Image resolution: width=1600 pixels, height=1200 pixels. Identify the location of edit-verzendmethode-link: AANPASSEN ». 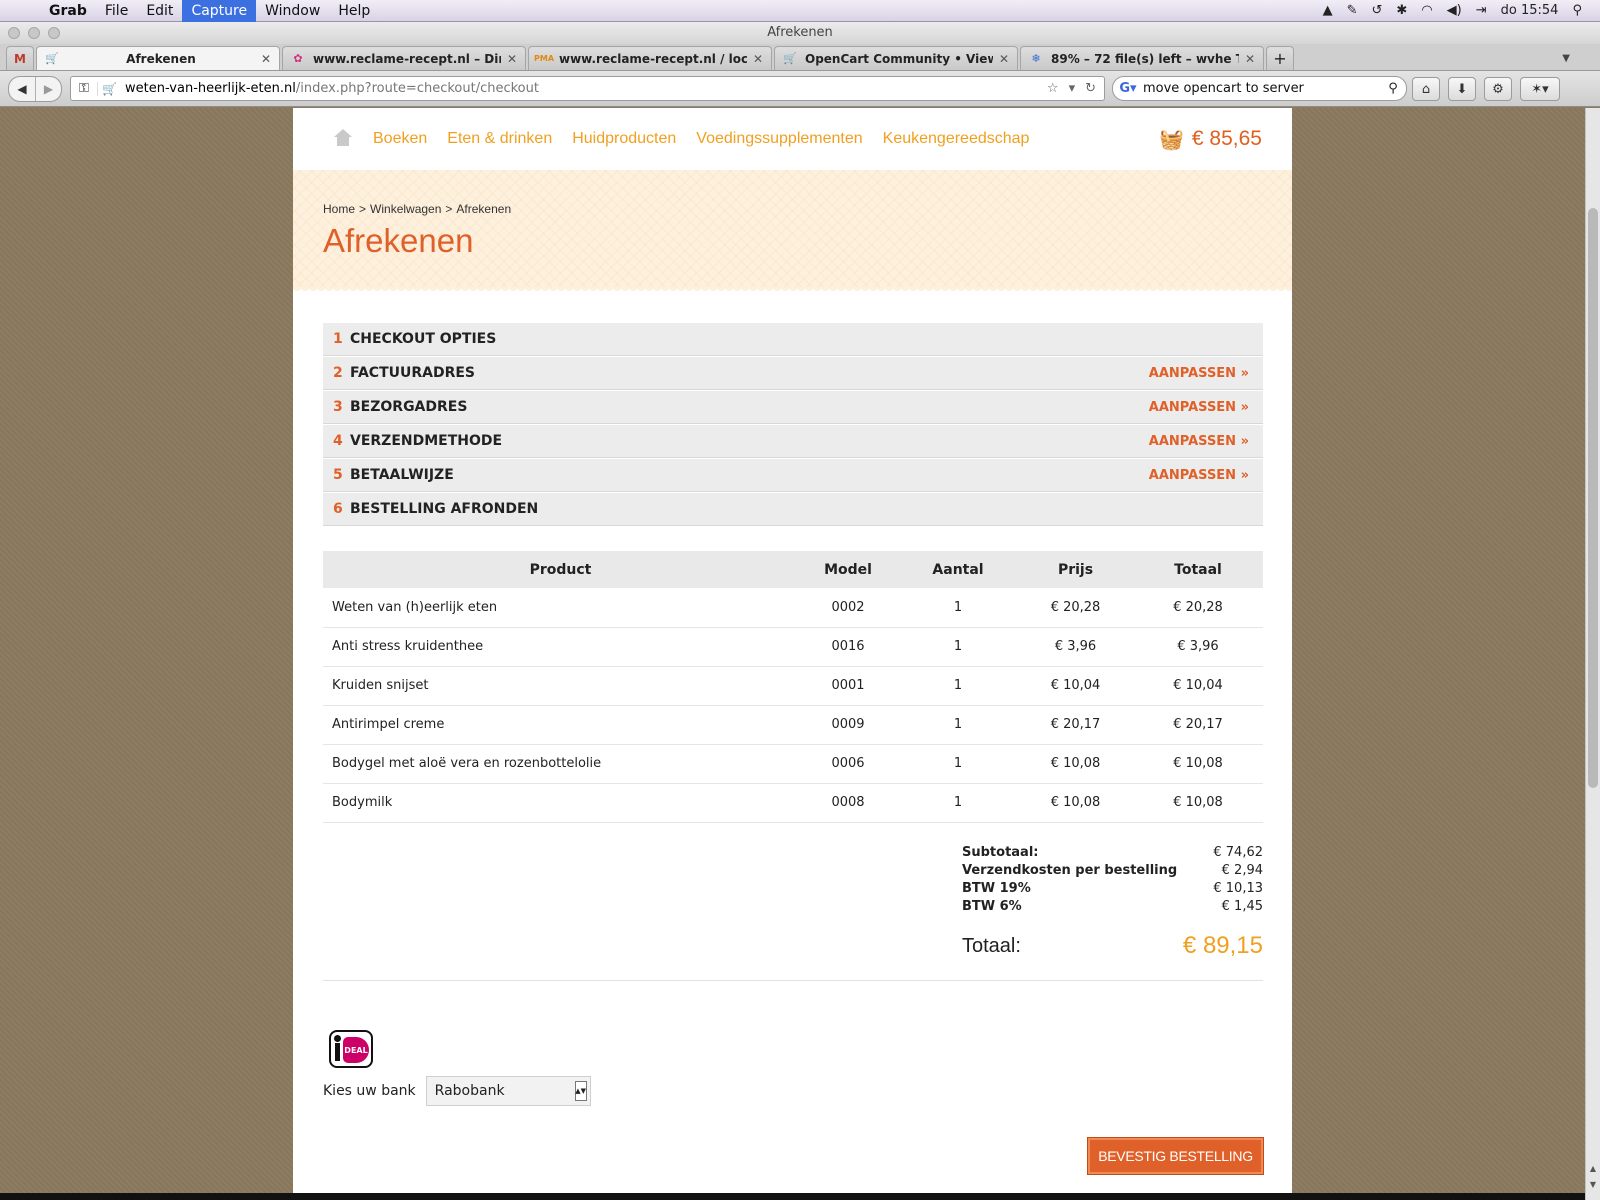
(1199, 441).